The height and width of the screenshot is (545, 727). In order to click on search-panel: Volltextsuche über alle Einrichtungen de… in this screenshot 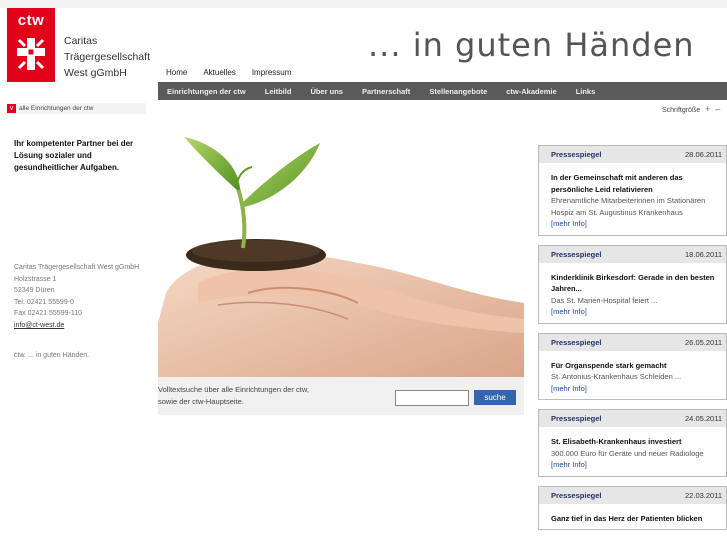, I will do `click(341, 396)`.